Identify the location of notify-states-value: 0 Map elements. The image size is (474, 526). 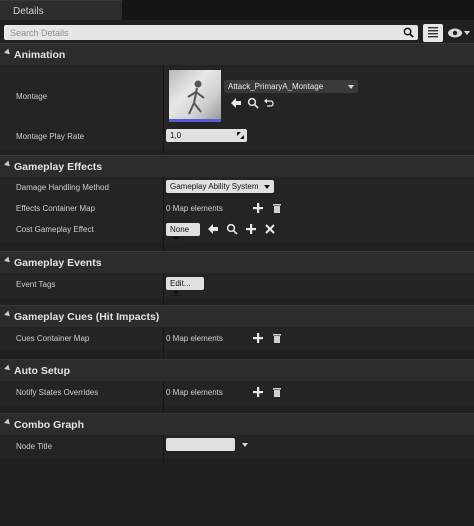
(194, 392).